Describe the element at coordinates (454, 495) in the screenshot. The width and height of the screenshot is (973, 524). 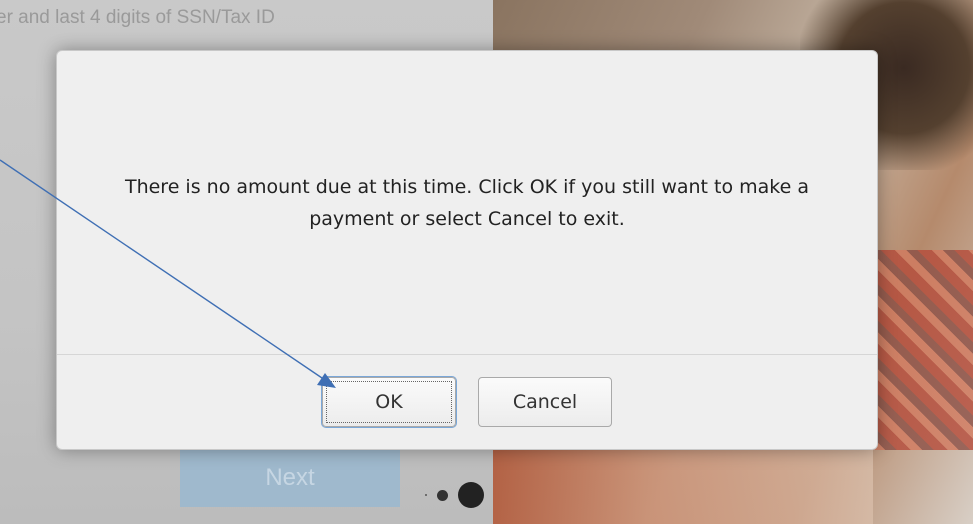
I see `carousel-dots` at that location.